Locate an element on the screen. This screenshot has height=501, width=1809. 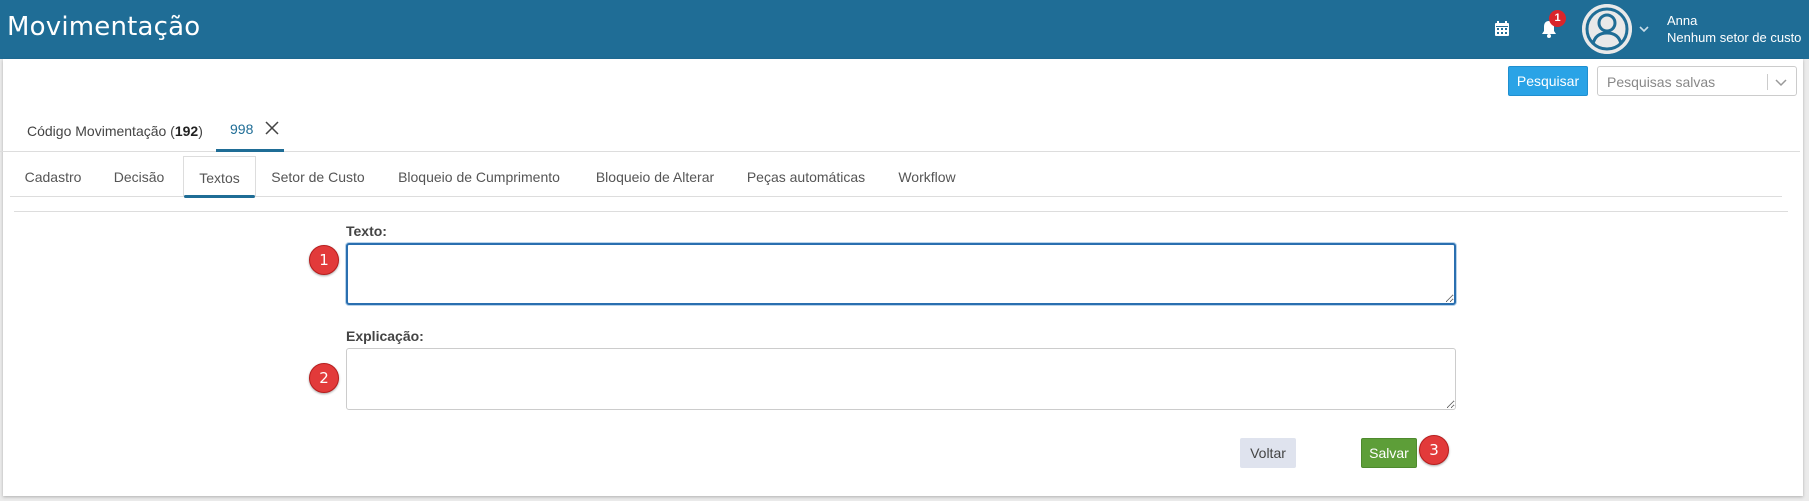
tab-code-suffix: ) is located at coordinates (200, 131).